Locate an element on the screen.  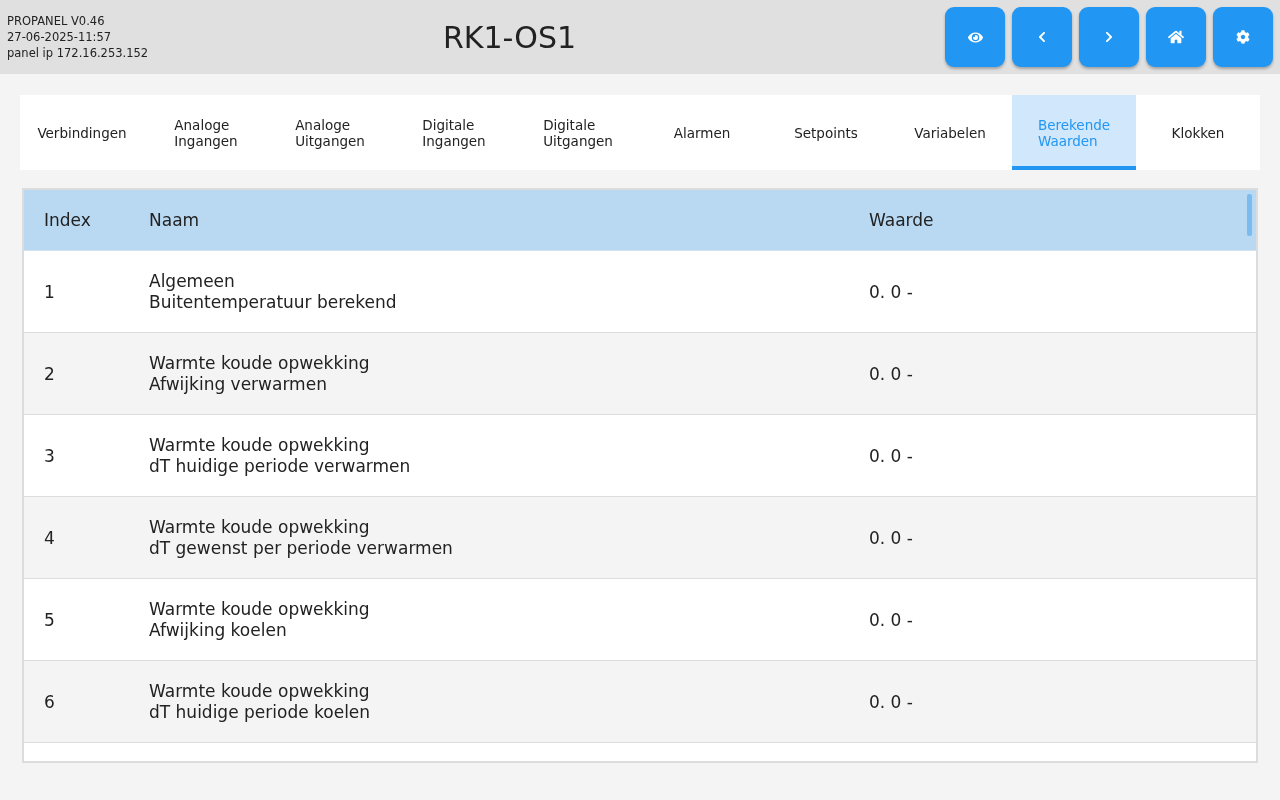
home-button is located at coordinates (1176, 37).